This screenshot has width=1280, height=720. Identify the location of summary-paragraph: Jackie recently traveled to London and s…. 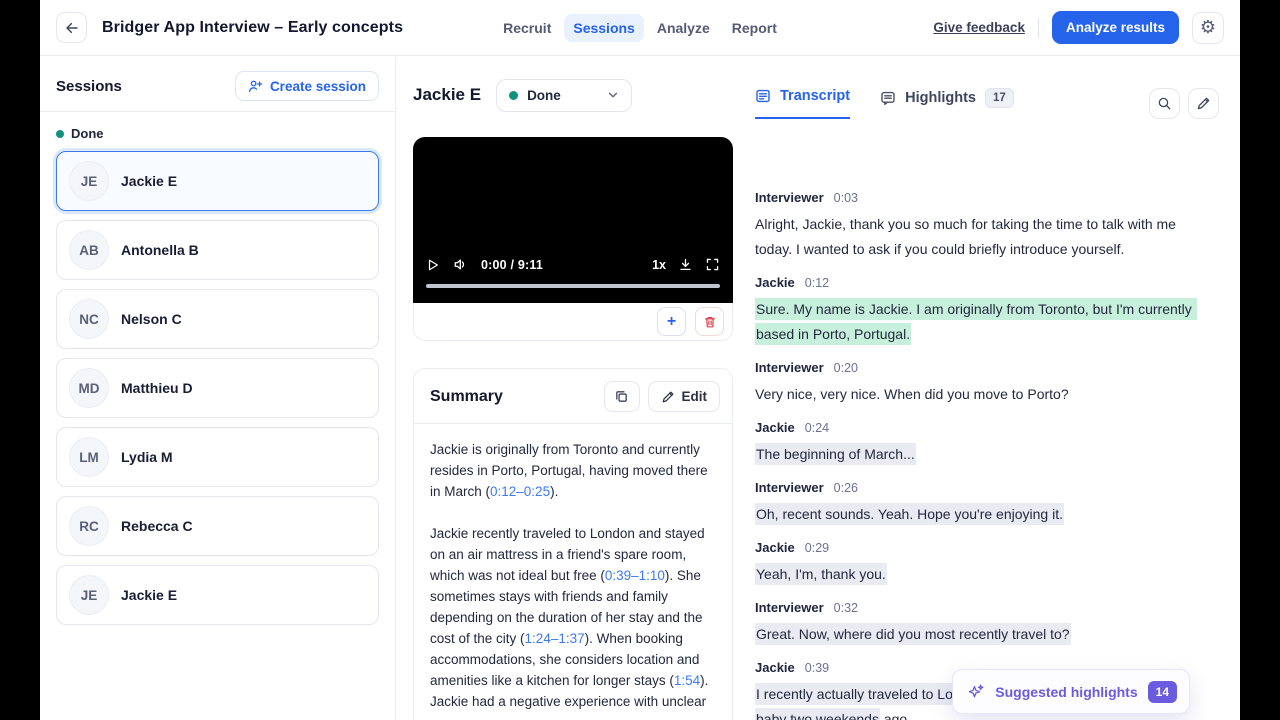
(569, 617).